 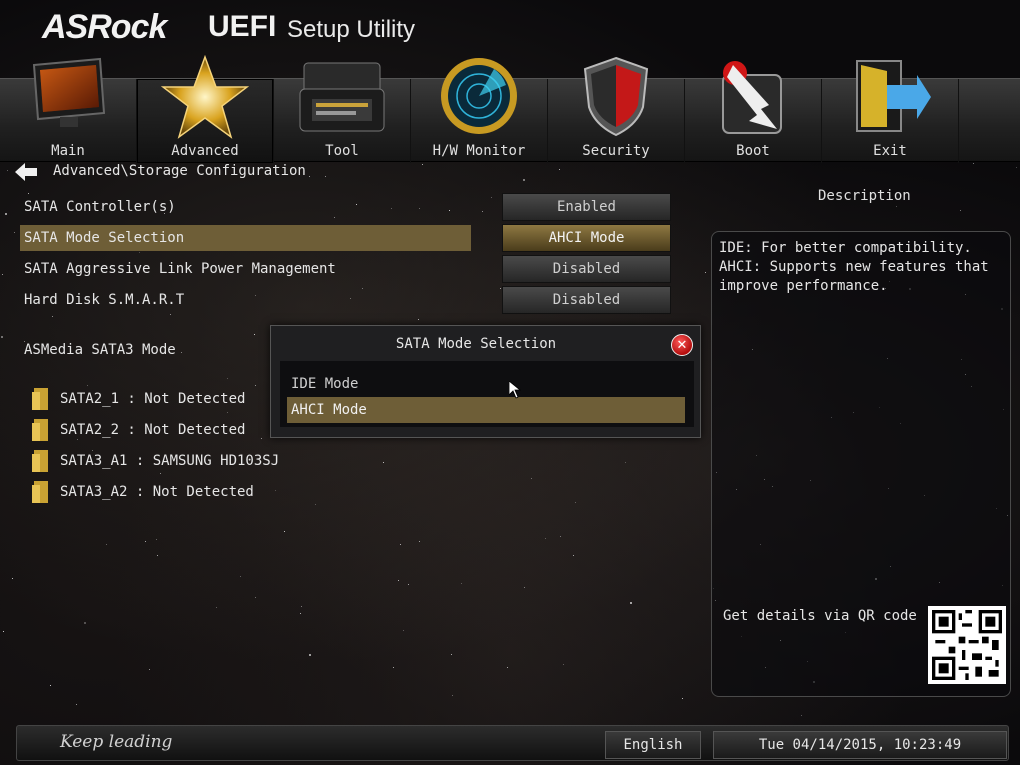 What do you see at coordinates (476, 344) in the screenshot?
I see `dialog-title: SATA Mode Selection` at bounding box center [476, 344].